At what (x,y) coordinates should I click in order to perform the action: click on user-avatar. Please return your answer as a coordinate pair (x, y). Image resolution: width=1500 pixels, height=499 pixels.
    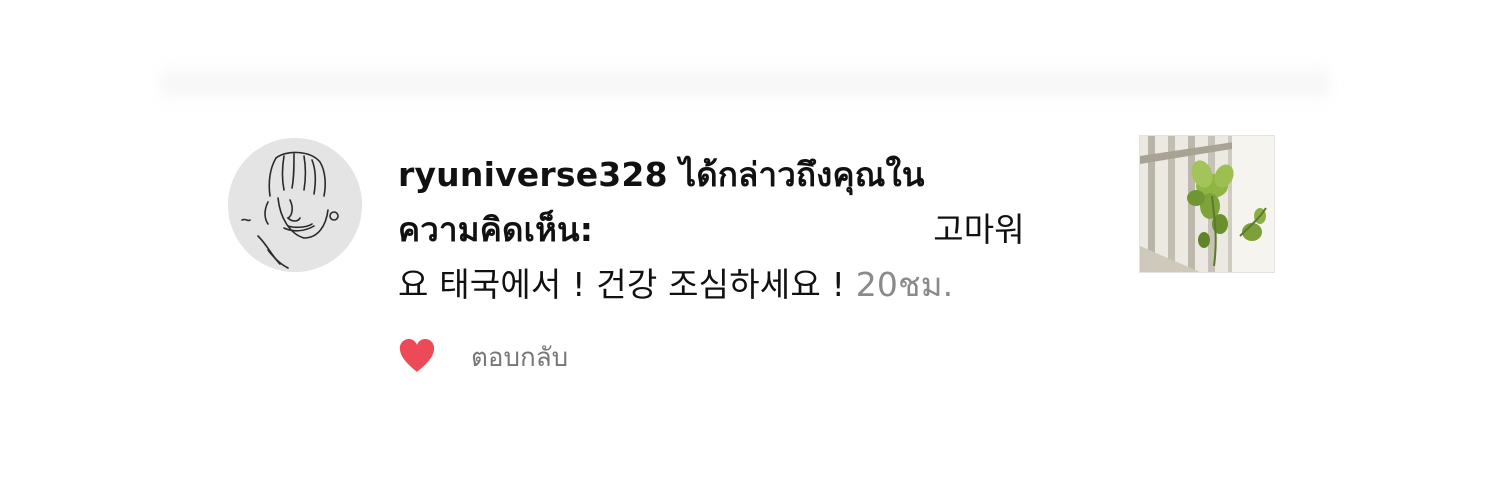
    Looking at the image, I should click on (295, 205).